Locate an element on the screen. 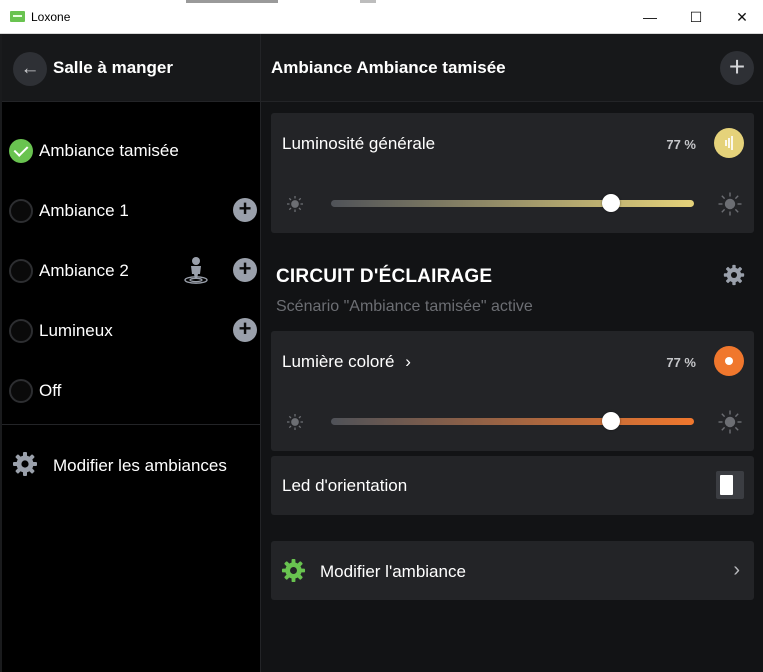  scene-item-ambiance-tamisee: Ambiance tamisée is located at coordinates (131, 151).